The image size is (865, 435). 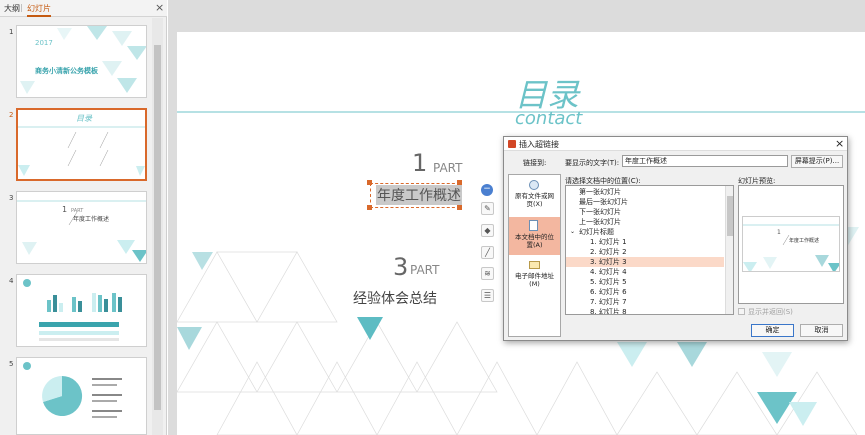 I want to click on list-item-selected: 3. 幻灯片 3, so click(x=645, y=262).